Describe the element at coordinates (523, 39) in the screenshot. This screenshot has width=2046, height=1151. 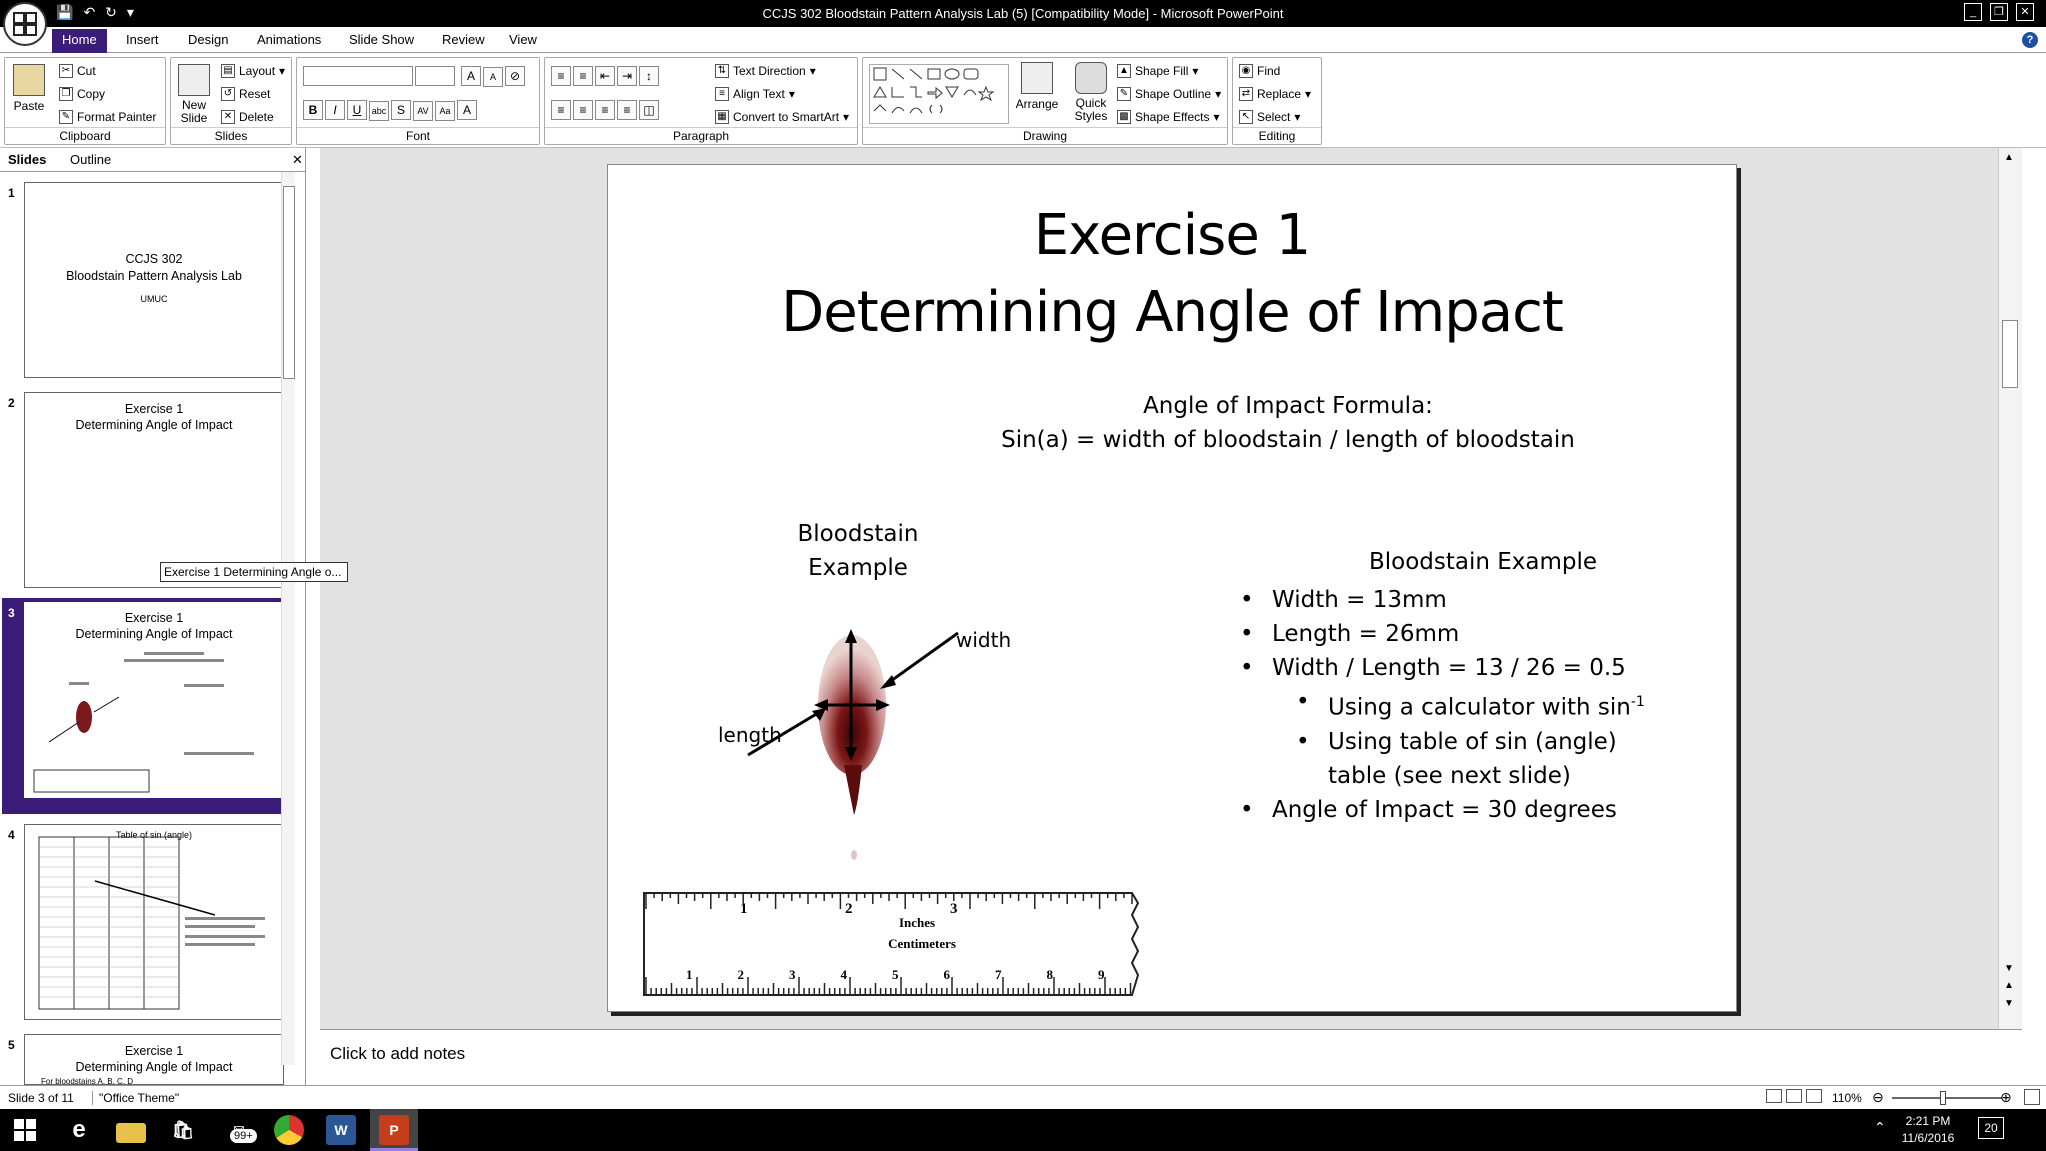
I see `tab-view: View` at that location.